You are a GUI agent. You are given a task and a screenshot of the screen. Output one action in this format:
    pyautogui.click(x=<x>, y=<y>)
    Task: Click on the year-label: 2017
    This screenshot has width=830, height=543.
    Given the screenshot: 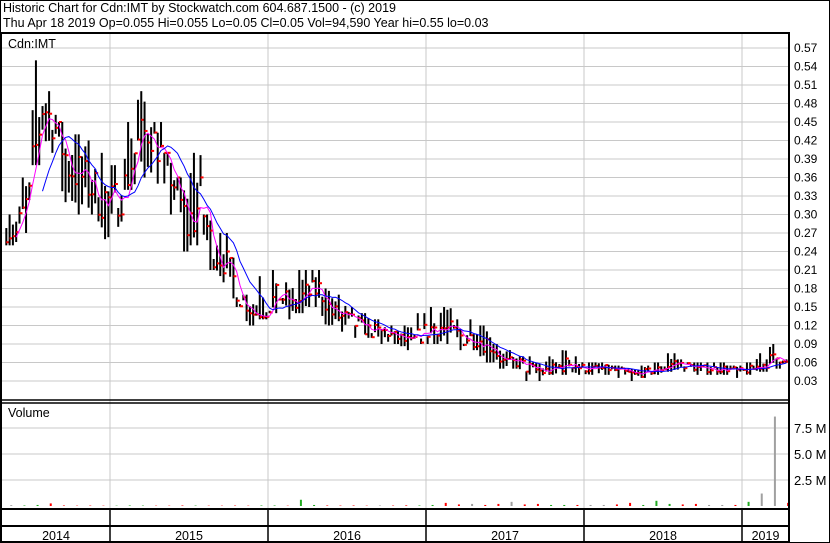 What is the action you would take?
    pyautogui.click(x=505, y=536)
    